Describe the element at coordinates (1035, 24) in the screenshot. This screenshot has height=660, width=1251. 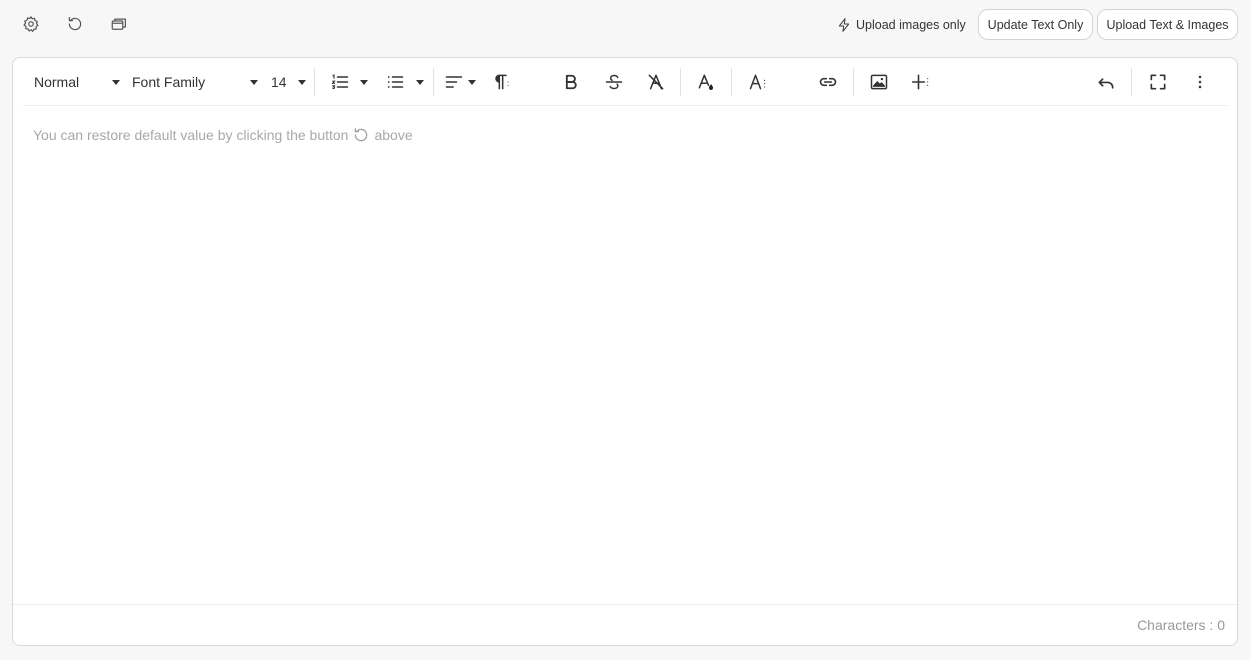
I see `update-text-only-button: Update Text Only` at that location.